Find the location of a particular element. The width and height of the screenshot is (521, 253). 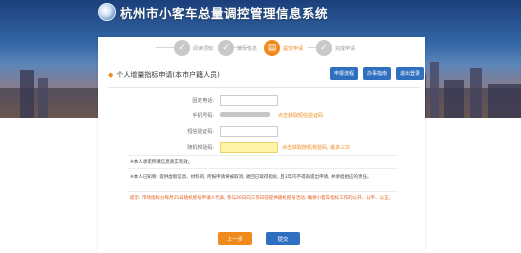

step-submit-application: ▤ 提交申请 is located at coordinates (283, 48).